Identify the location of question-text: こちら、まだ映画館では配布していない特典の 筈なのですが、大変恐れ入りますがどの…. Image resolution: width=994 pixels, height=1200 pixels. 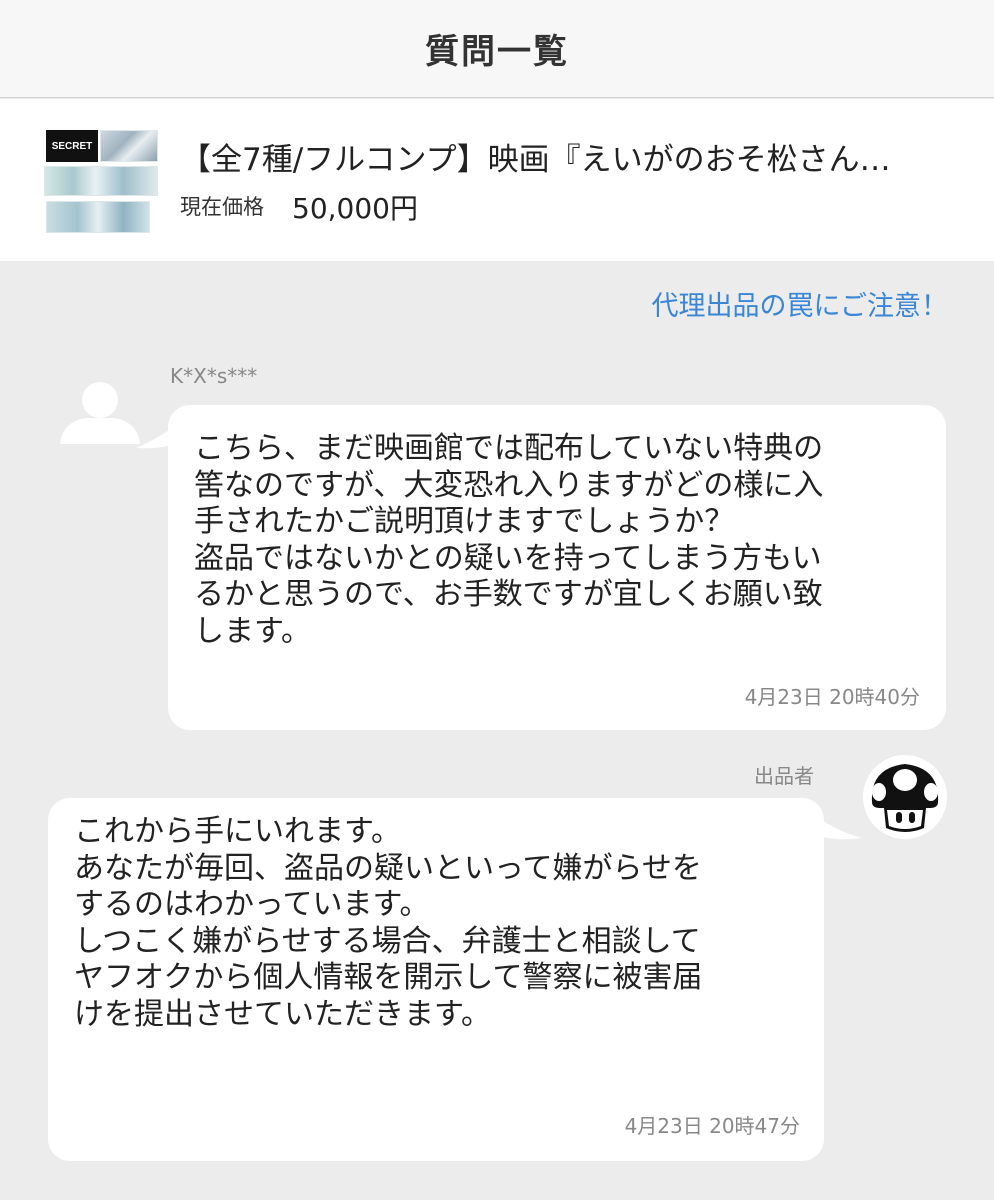
(509, 540).